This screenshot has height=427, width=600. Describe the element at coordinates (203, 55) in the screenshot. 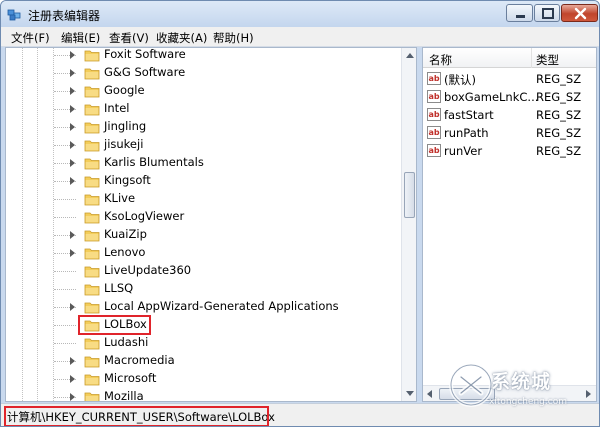

I see `tree-item: Foxit Software` at that location.